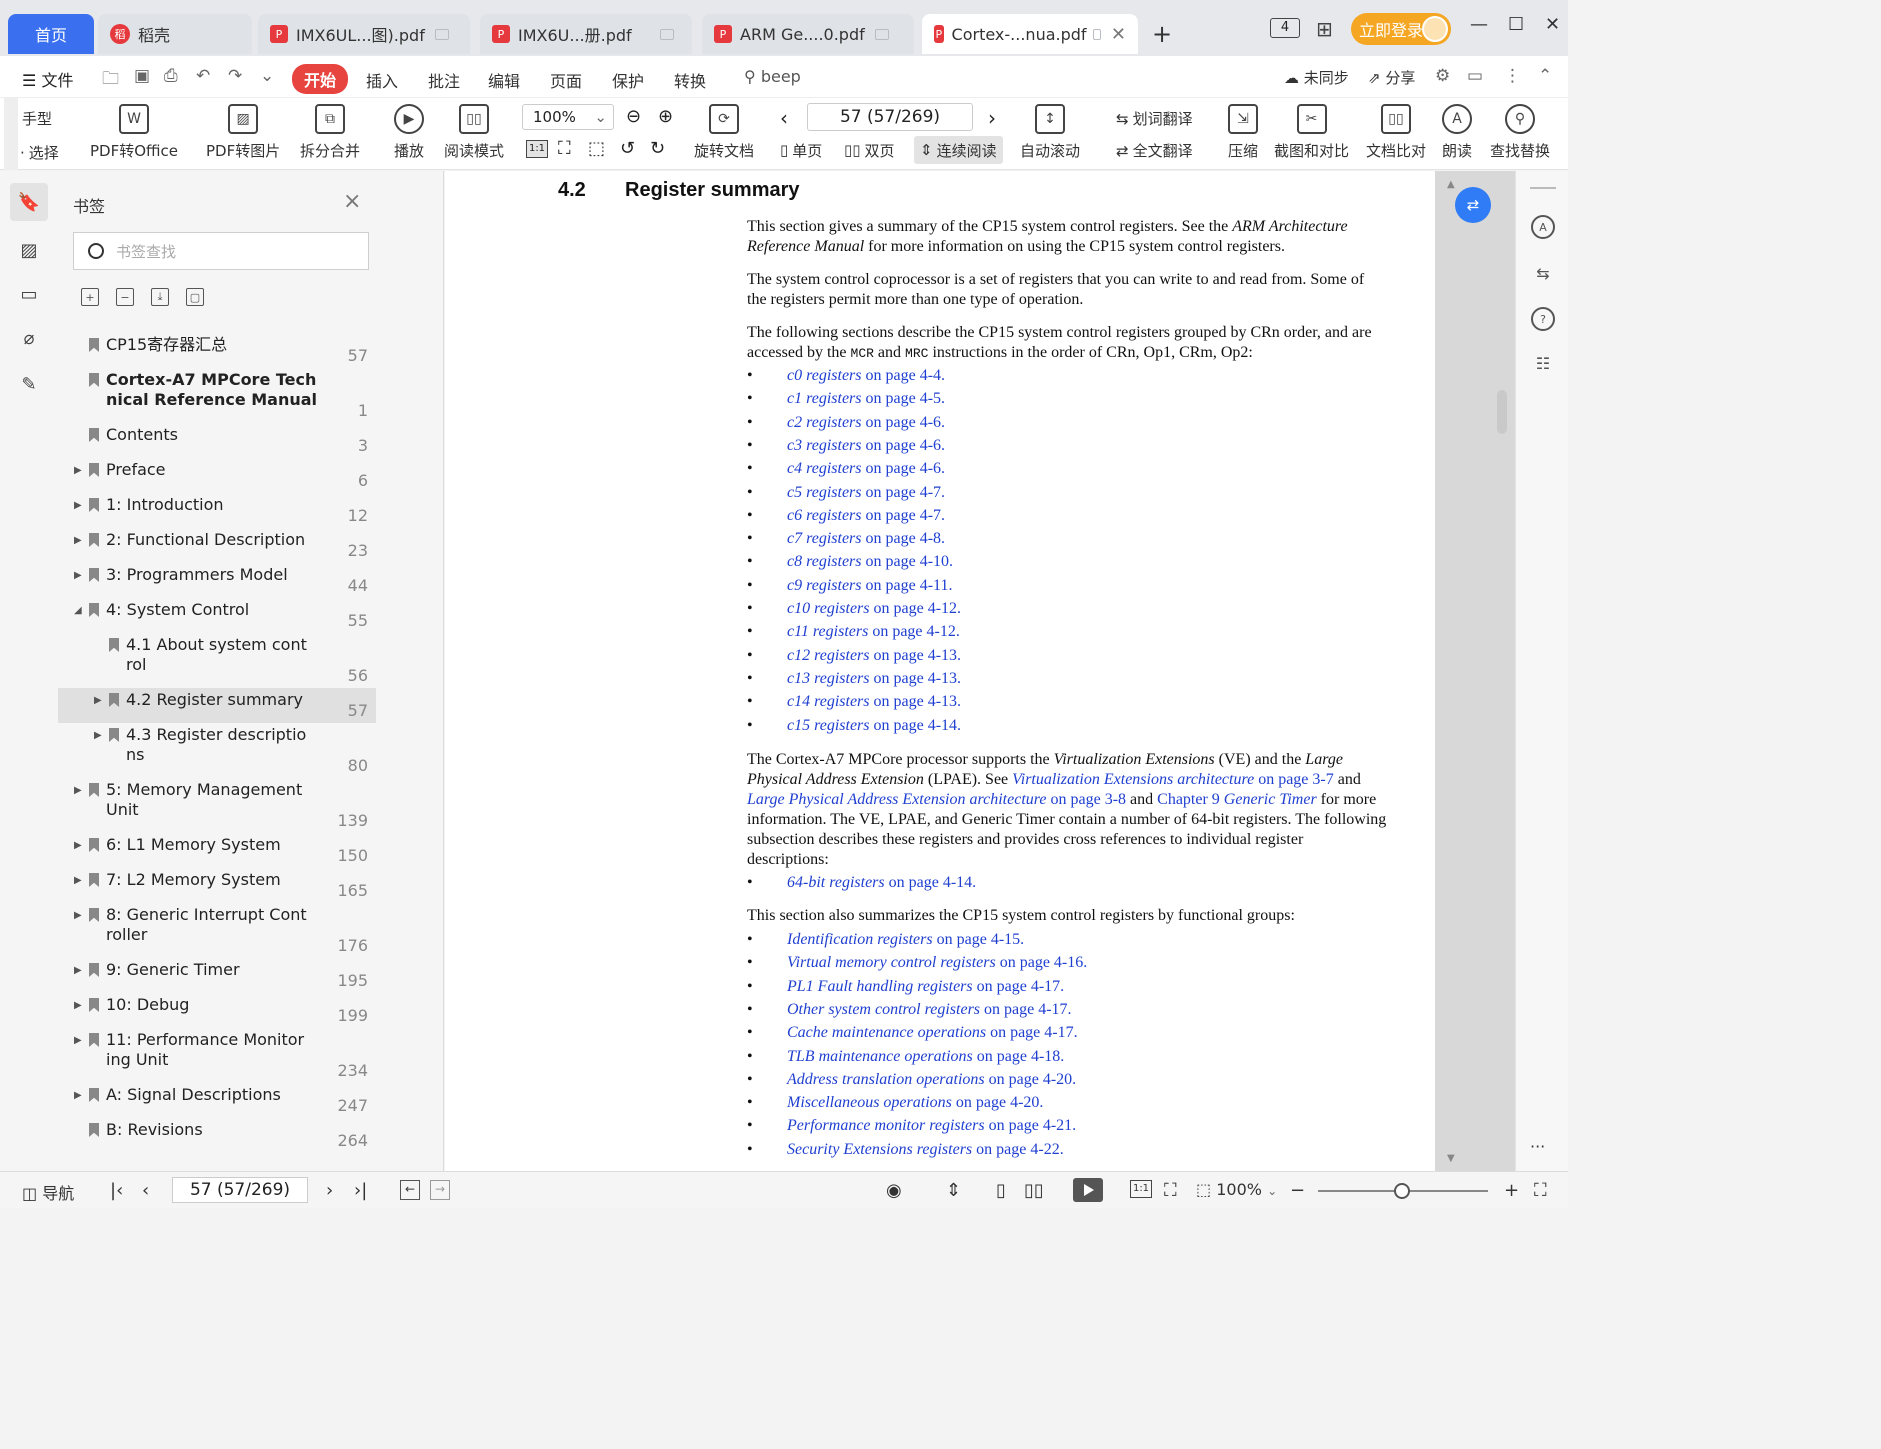 The width and height of the screenshot is (1881, 1449). Describe the element at coordinates (801, 150) in the screenshot. I see `single-page-button: ▯ 单页` at that location.